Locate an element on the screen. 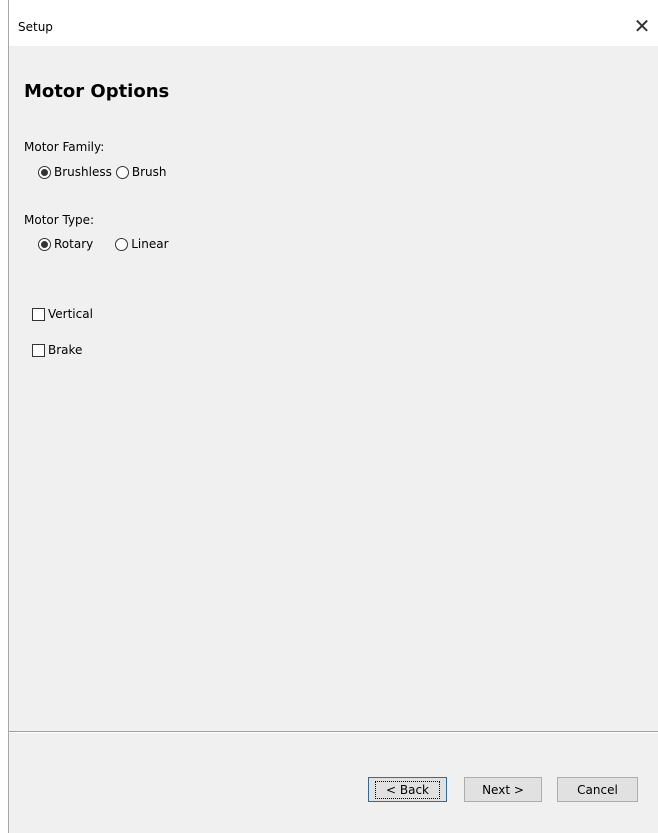  next-button: Next > is located at coordinates (503, 789).